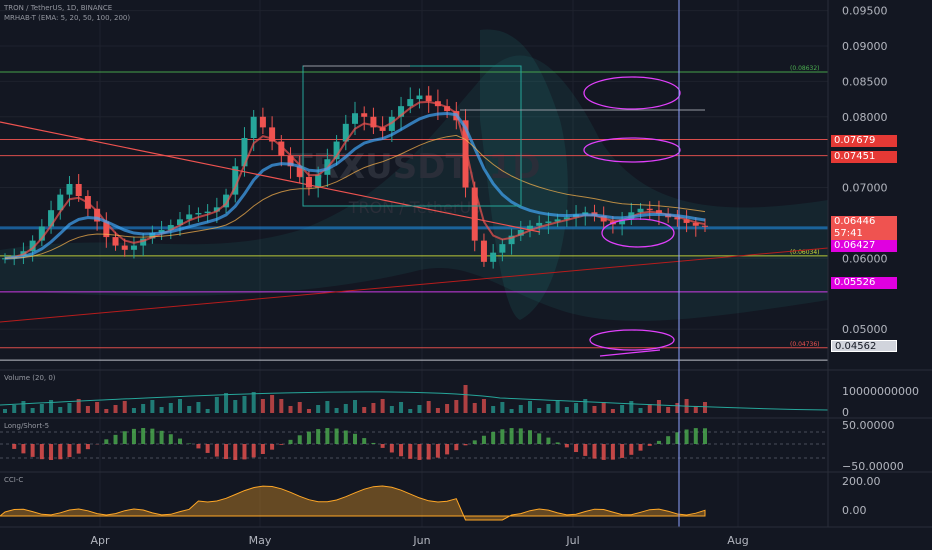 The width and height of the screenshot is (932, 550). What do you see at coordinates (880, 391) in the screenshot?
I see `pane-tick-label: 10000000000` at bounding box center [880, 391].